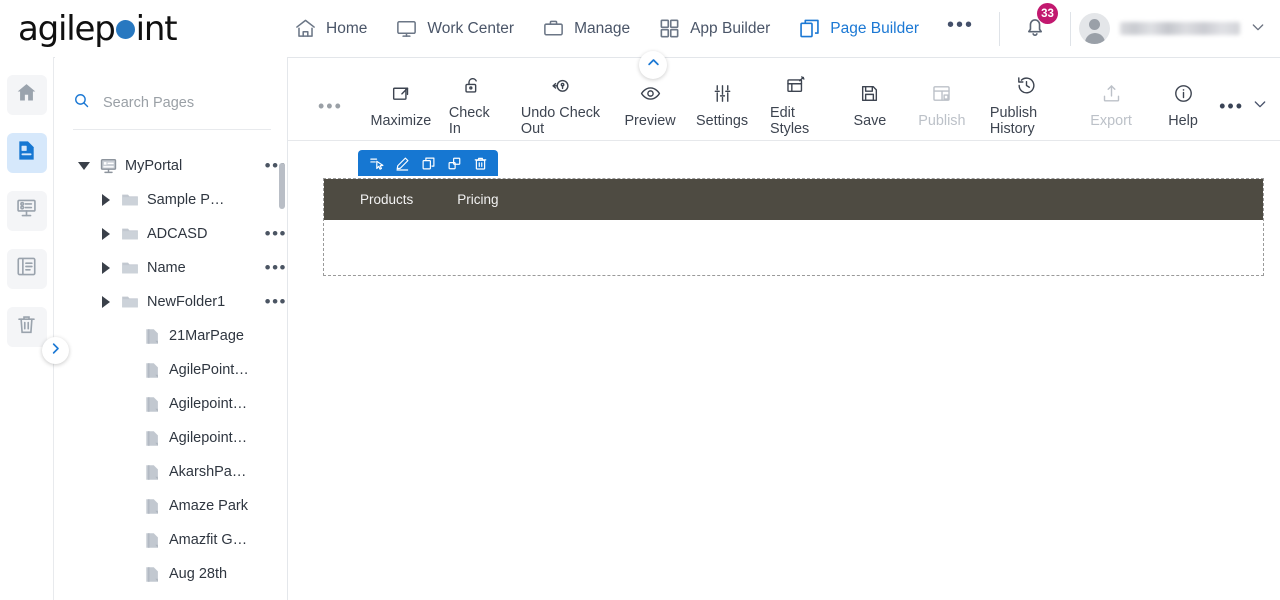  What do you see at coordinates (561, 106) in the screenshot?
I see `toolbar-button-undo-check-out: Undo Check Out` at bounding box center [561, 106].